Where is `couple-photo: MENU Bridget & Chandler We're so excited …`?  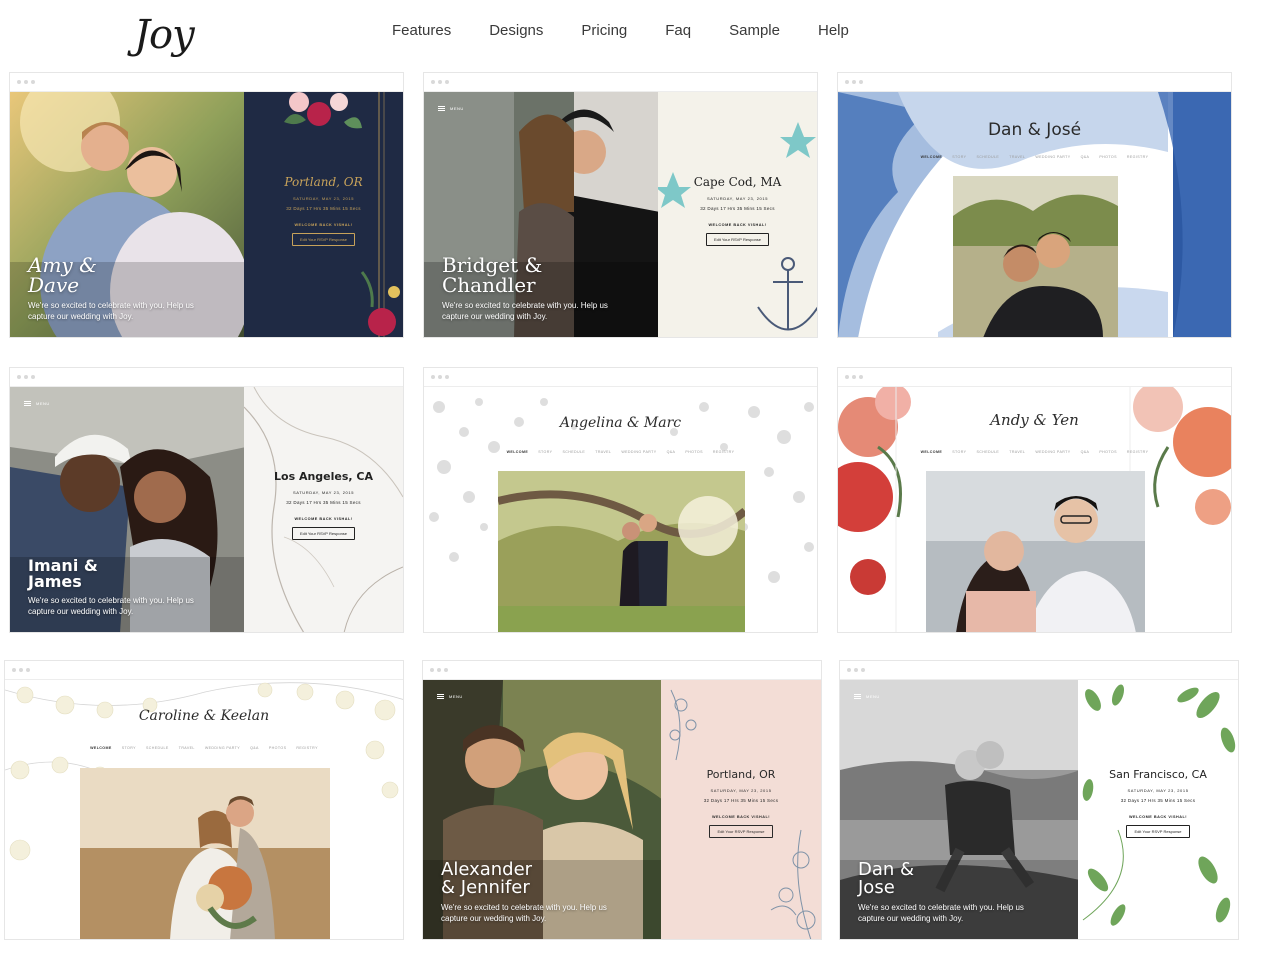 couple-photo: MENU Bridget & Chandler We're so excited … is located at coordinates (542, 214).